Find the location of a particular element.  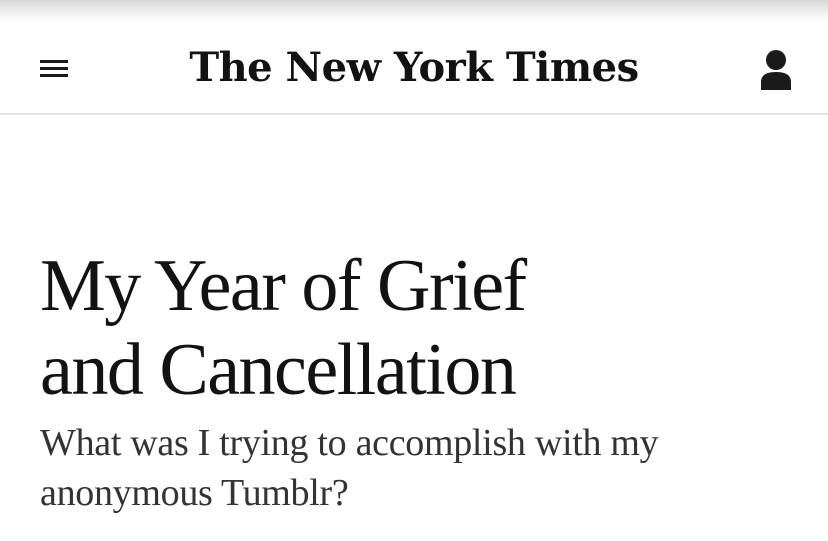

subheadline-line-1: What was I trying to accomplish with my is located at coordinates (349, 443).